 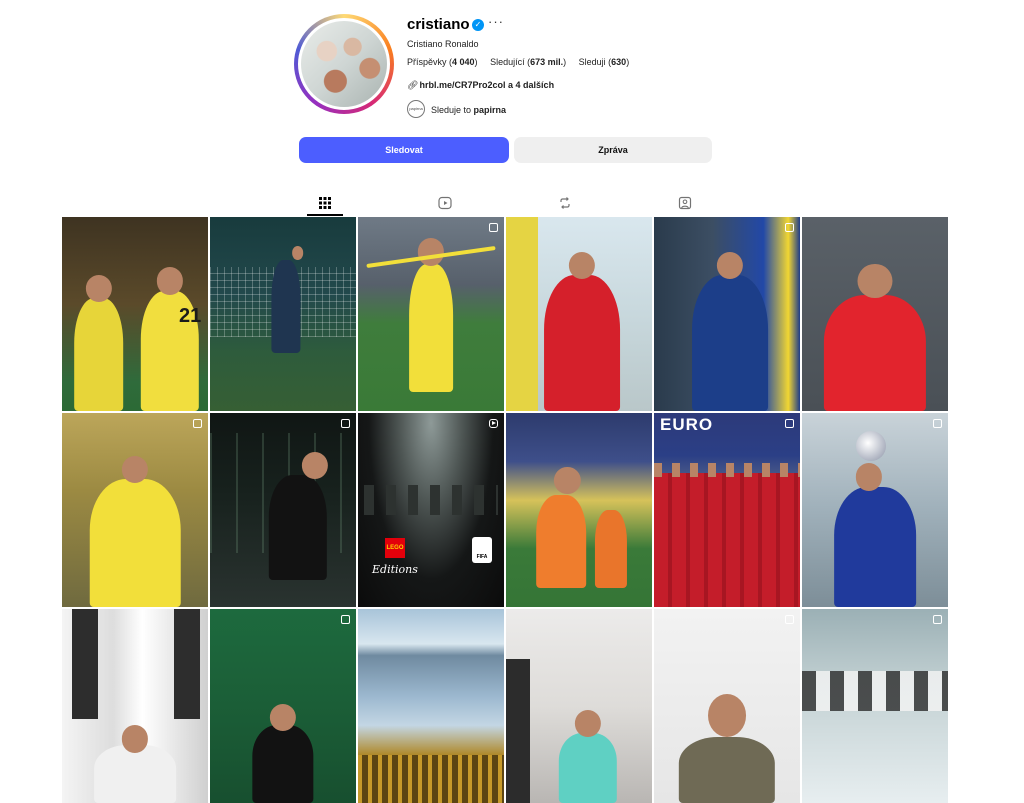 I want to click on repost-icon, so click(x=565, y=203).